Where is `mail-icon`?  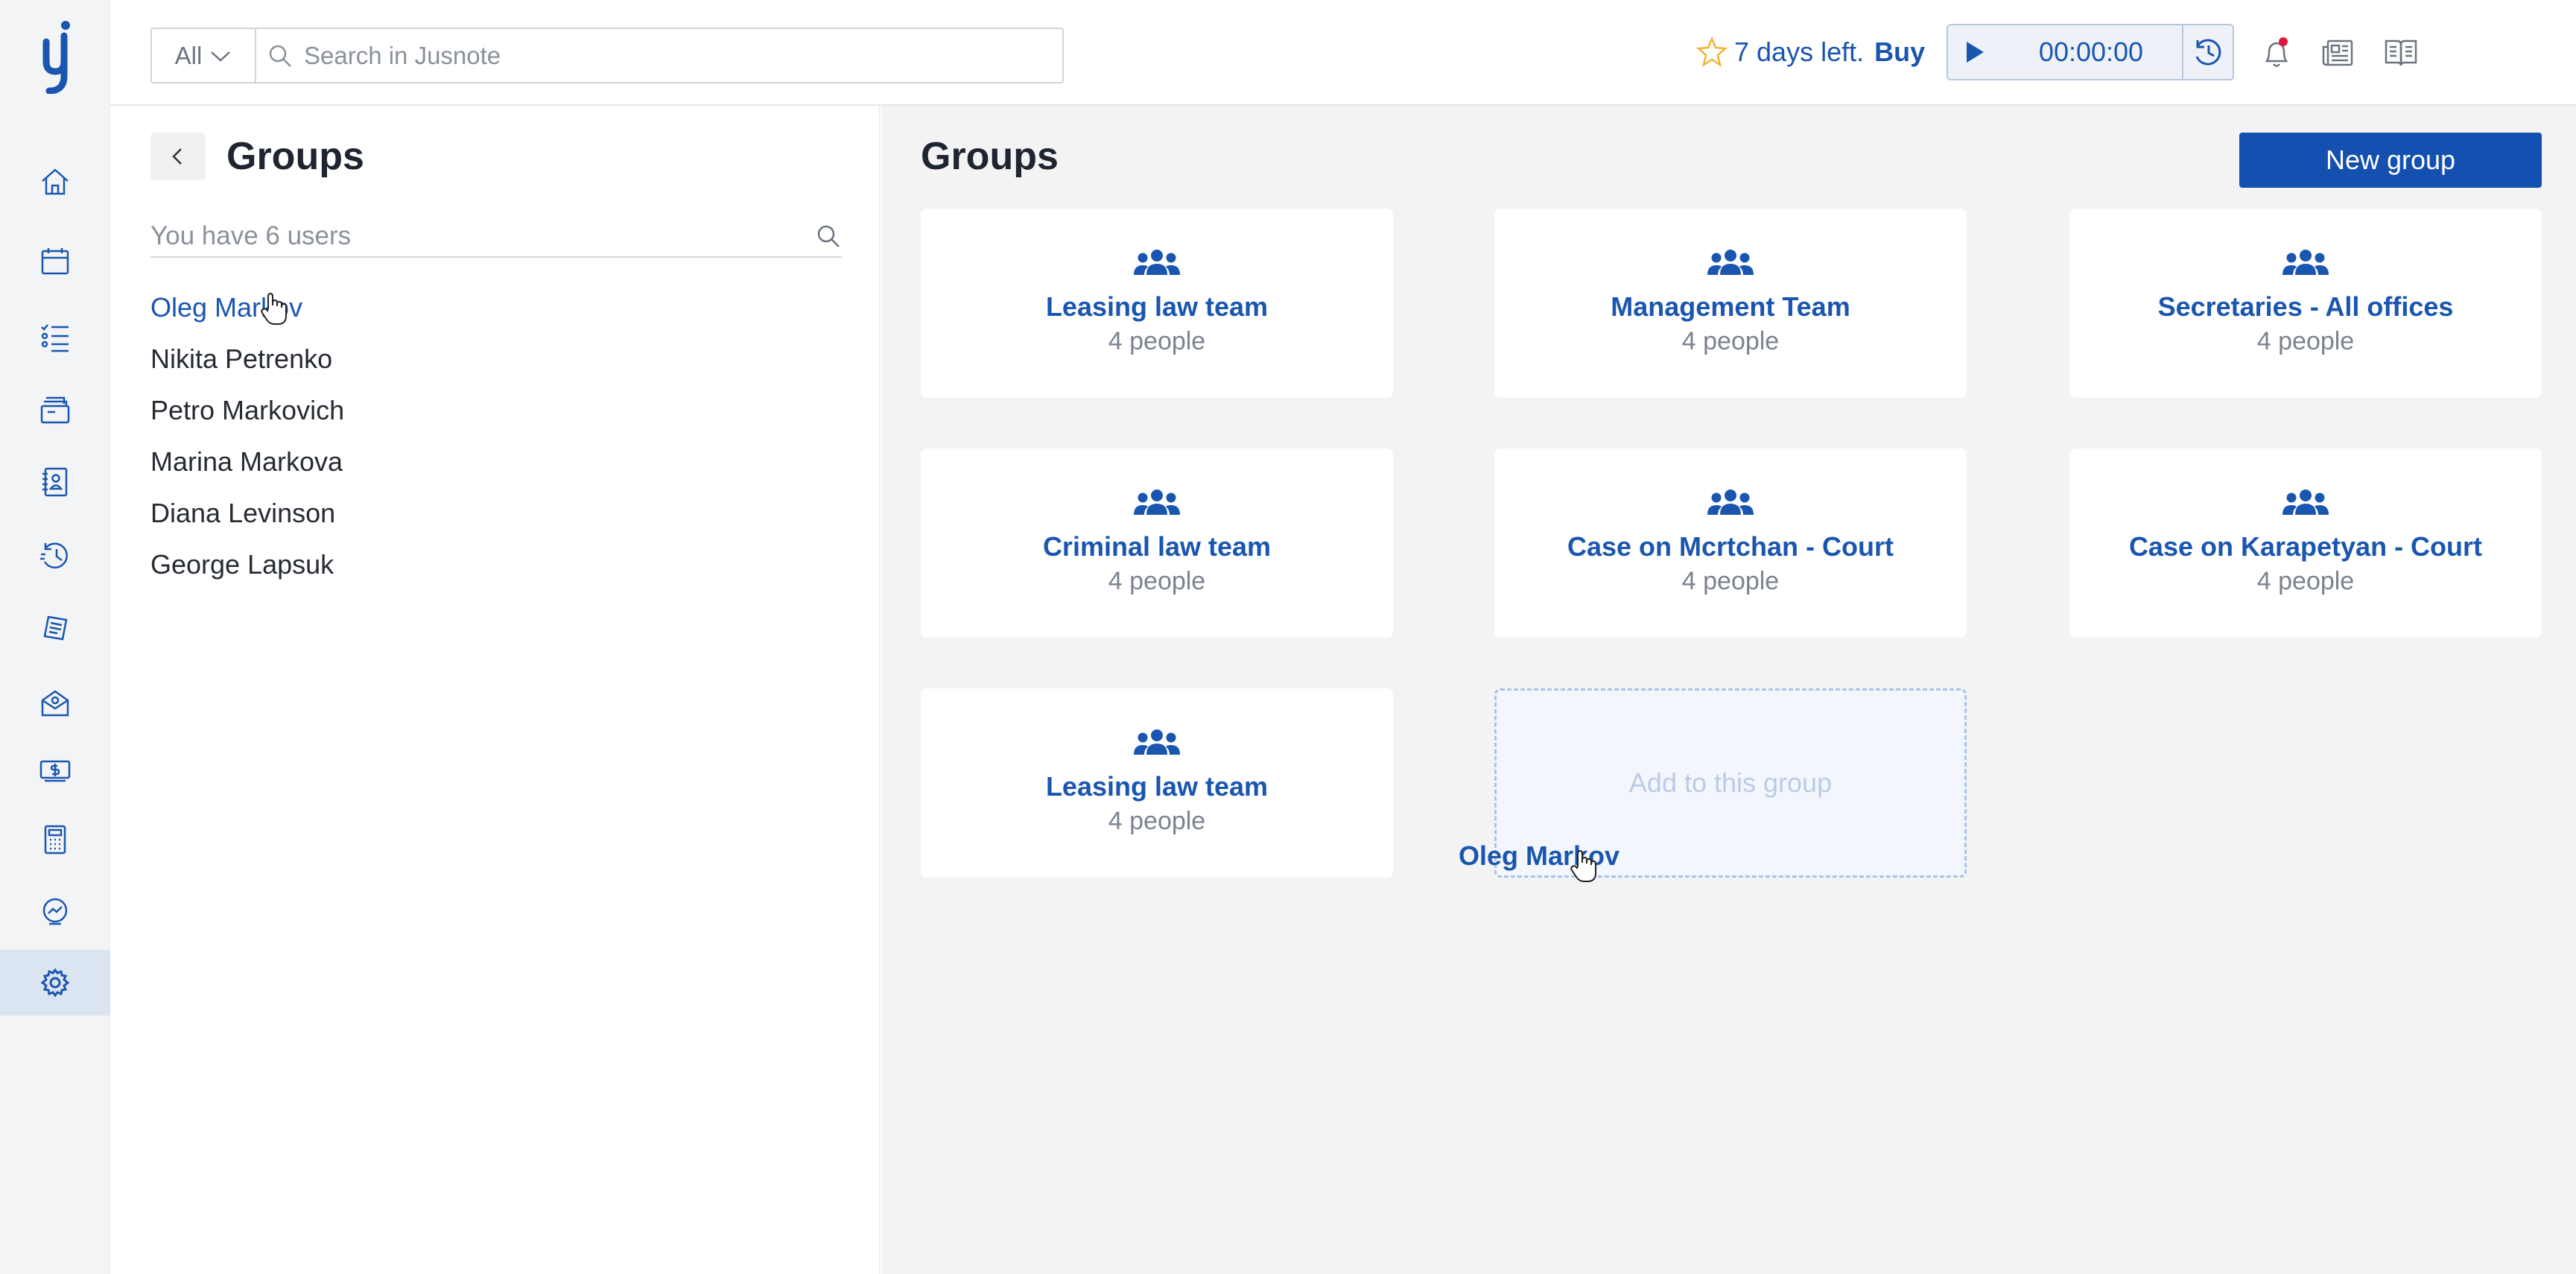
mail-icon is located at coordinates (55, 703).